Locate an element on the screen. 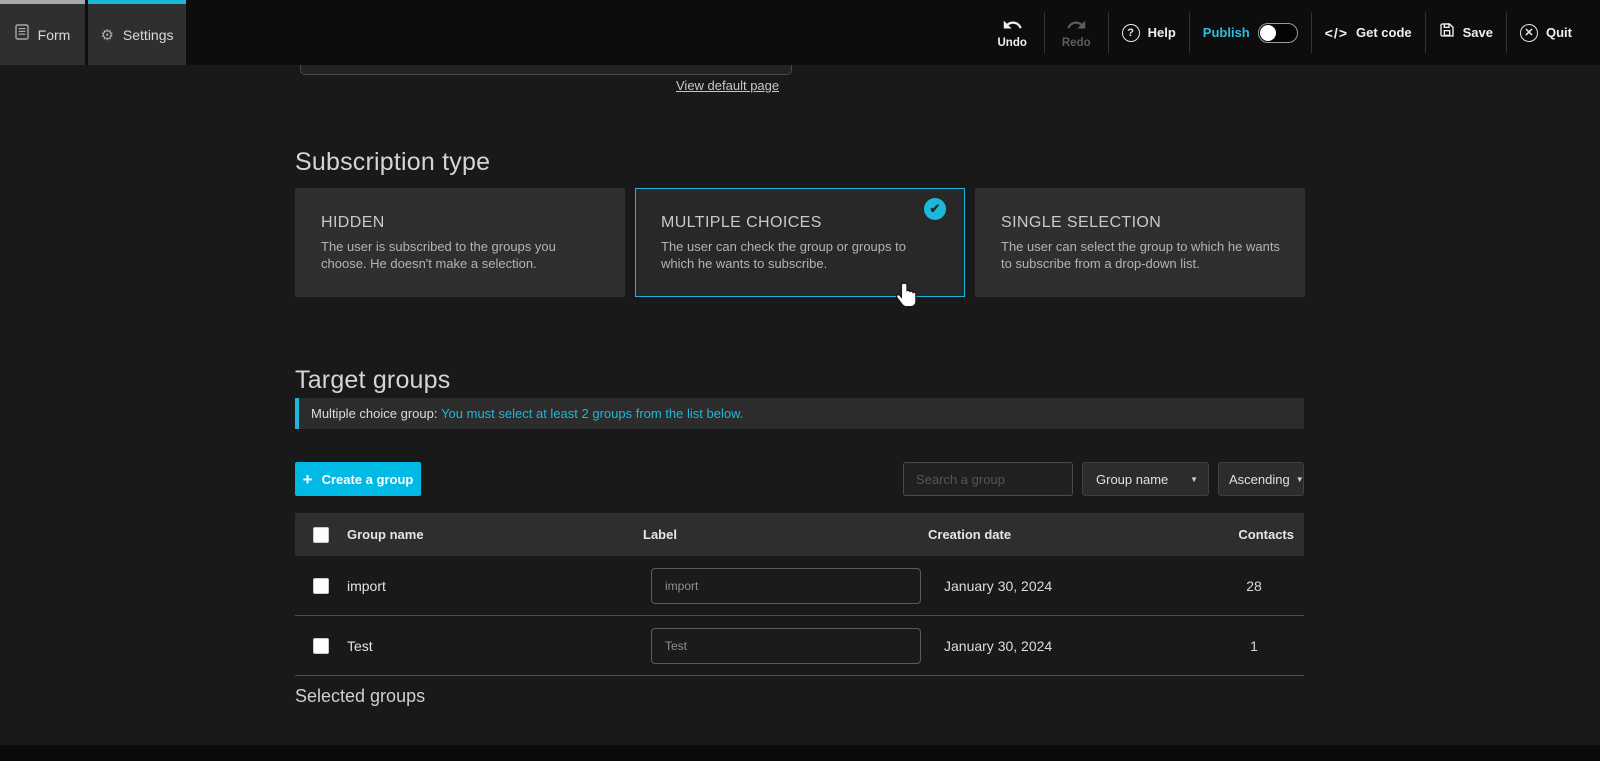 This screenshot has width=1600, height=761. table-row: Test January 30, 2024 1 is located at coordinates (799, 646).